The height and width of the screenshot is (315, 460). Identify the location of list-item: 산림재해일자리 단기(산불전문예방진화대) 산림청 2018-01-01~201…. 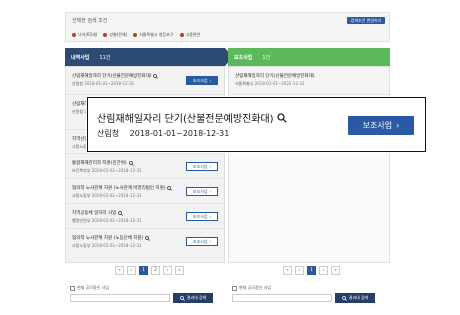
(145, 81).